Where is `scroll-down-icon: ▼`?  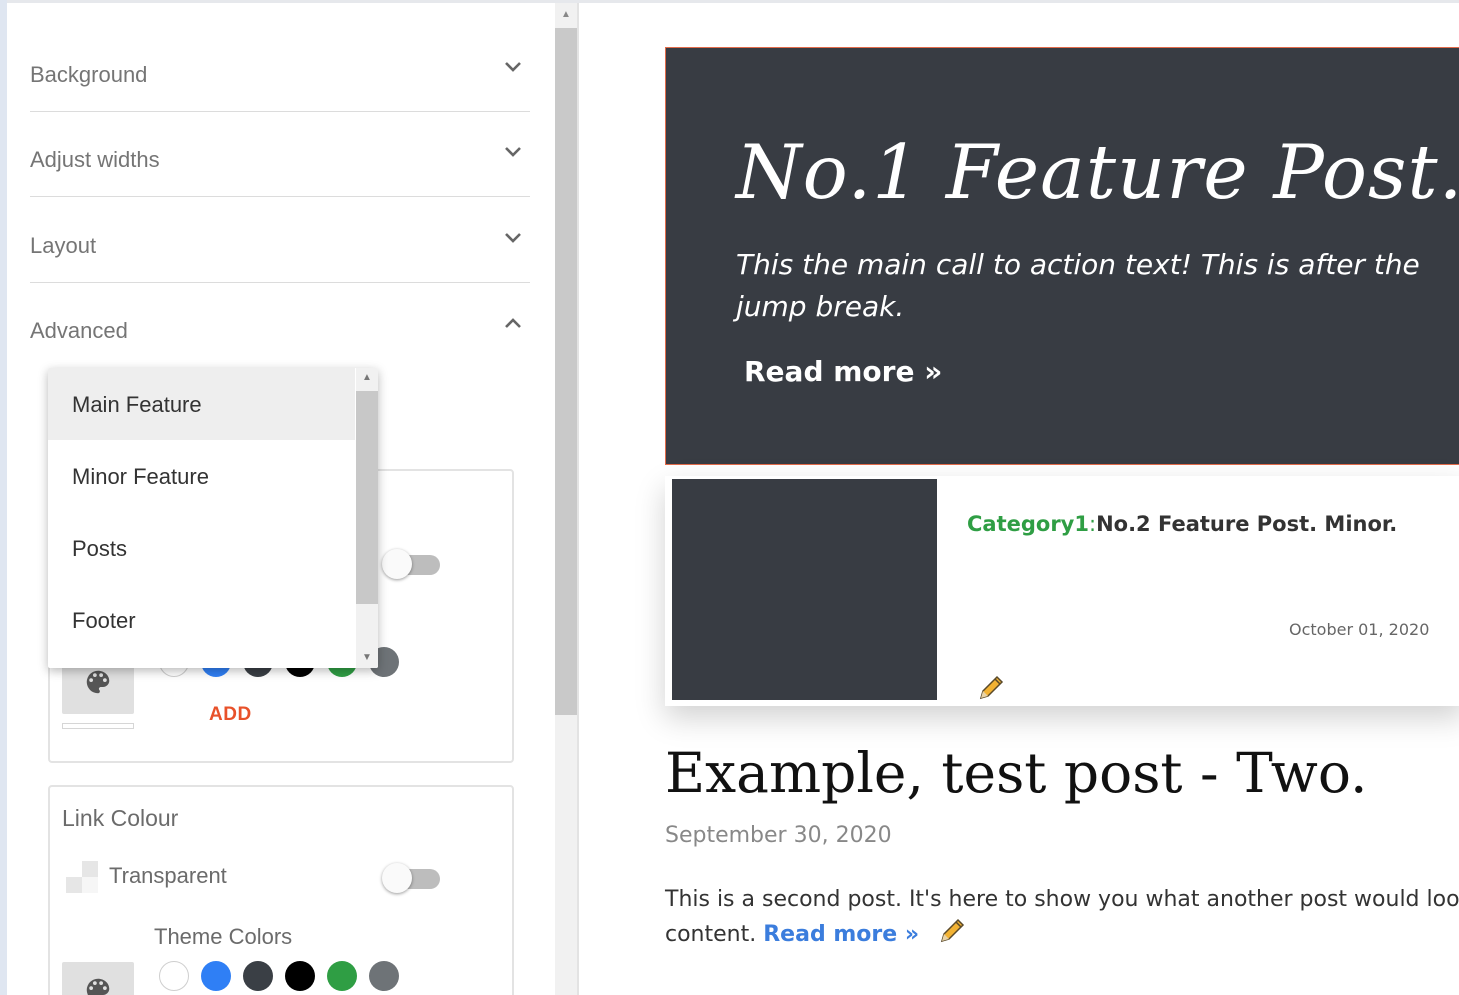
scroll-down-icon: ▼ is located at coordinates (367, 657).